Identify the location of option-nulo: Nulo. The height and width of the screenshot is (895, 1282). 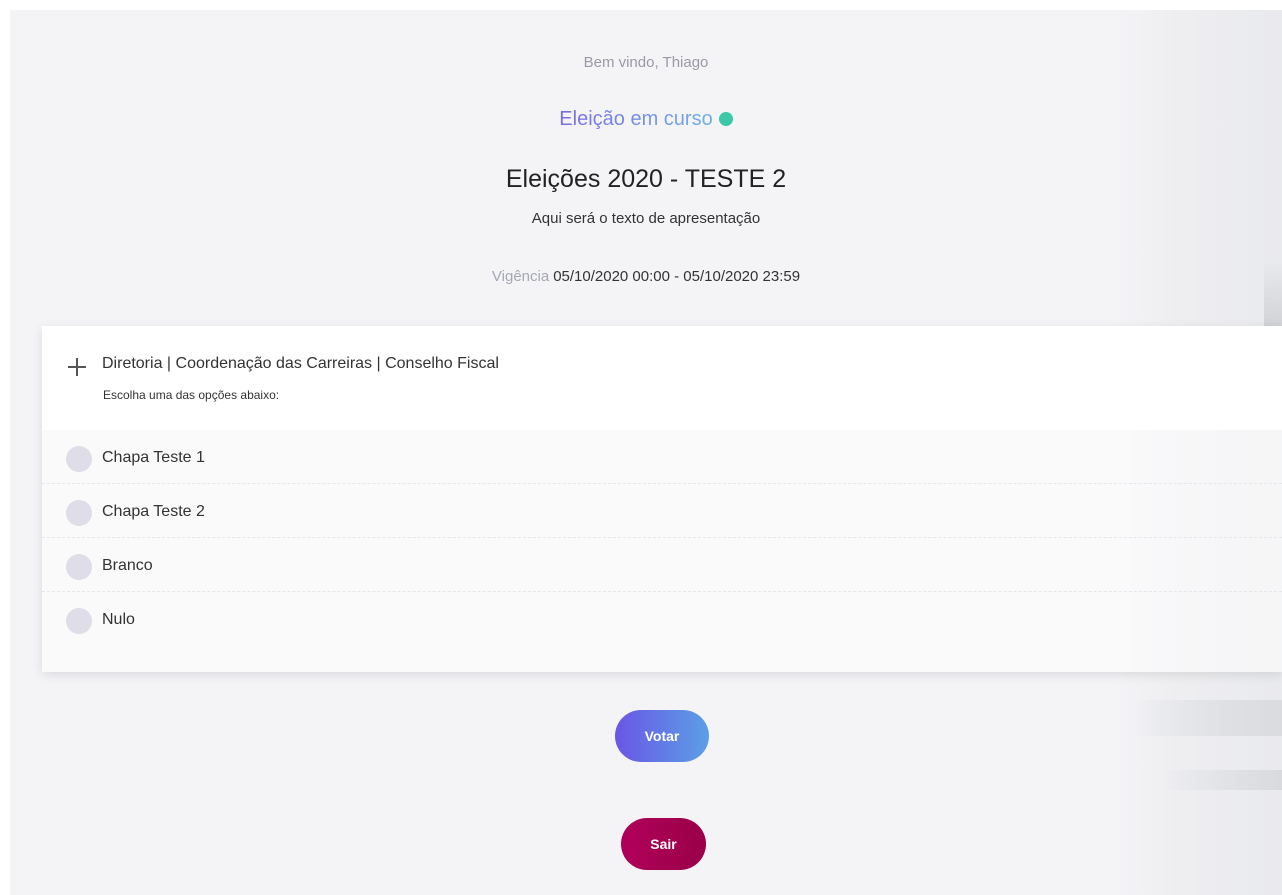
(662, 619).